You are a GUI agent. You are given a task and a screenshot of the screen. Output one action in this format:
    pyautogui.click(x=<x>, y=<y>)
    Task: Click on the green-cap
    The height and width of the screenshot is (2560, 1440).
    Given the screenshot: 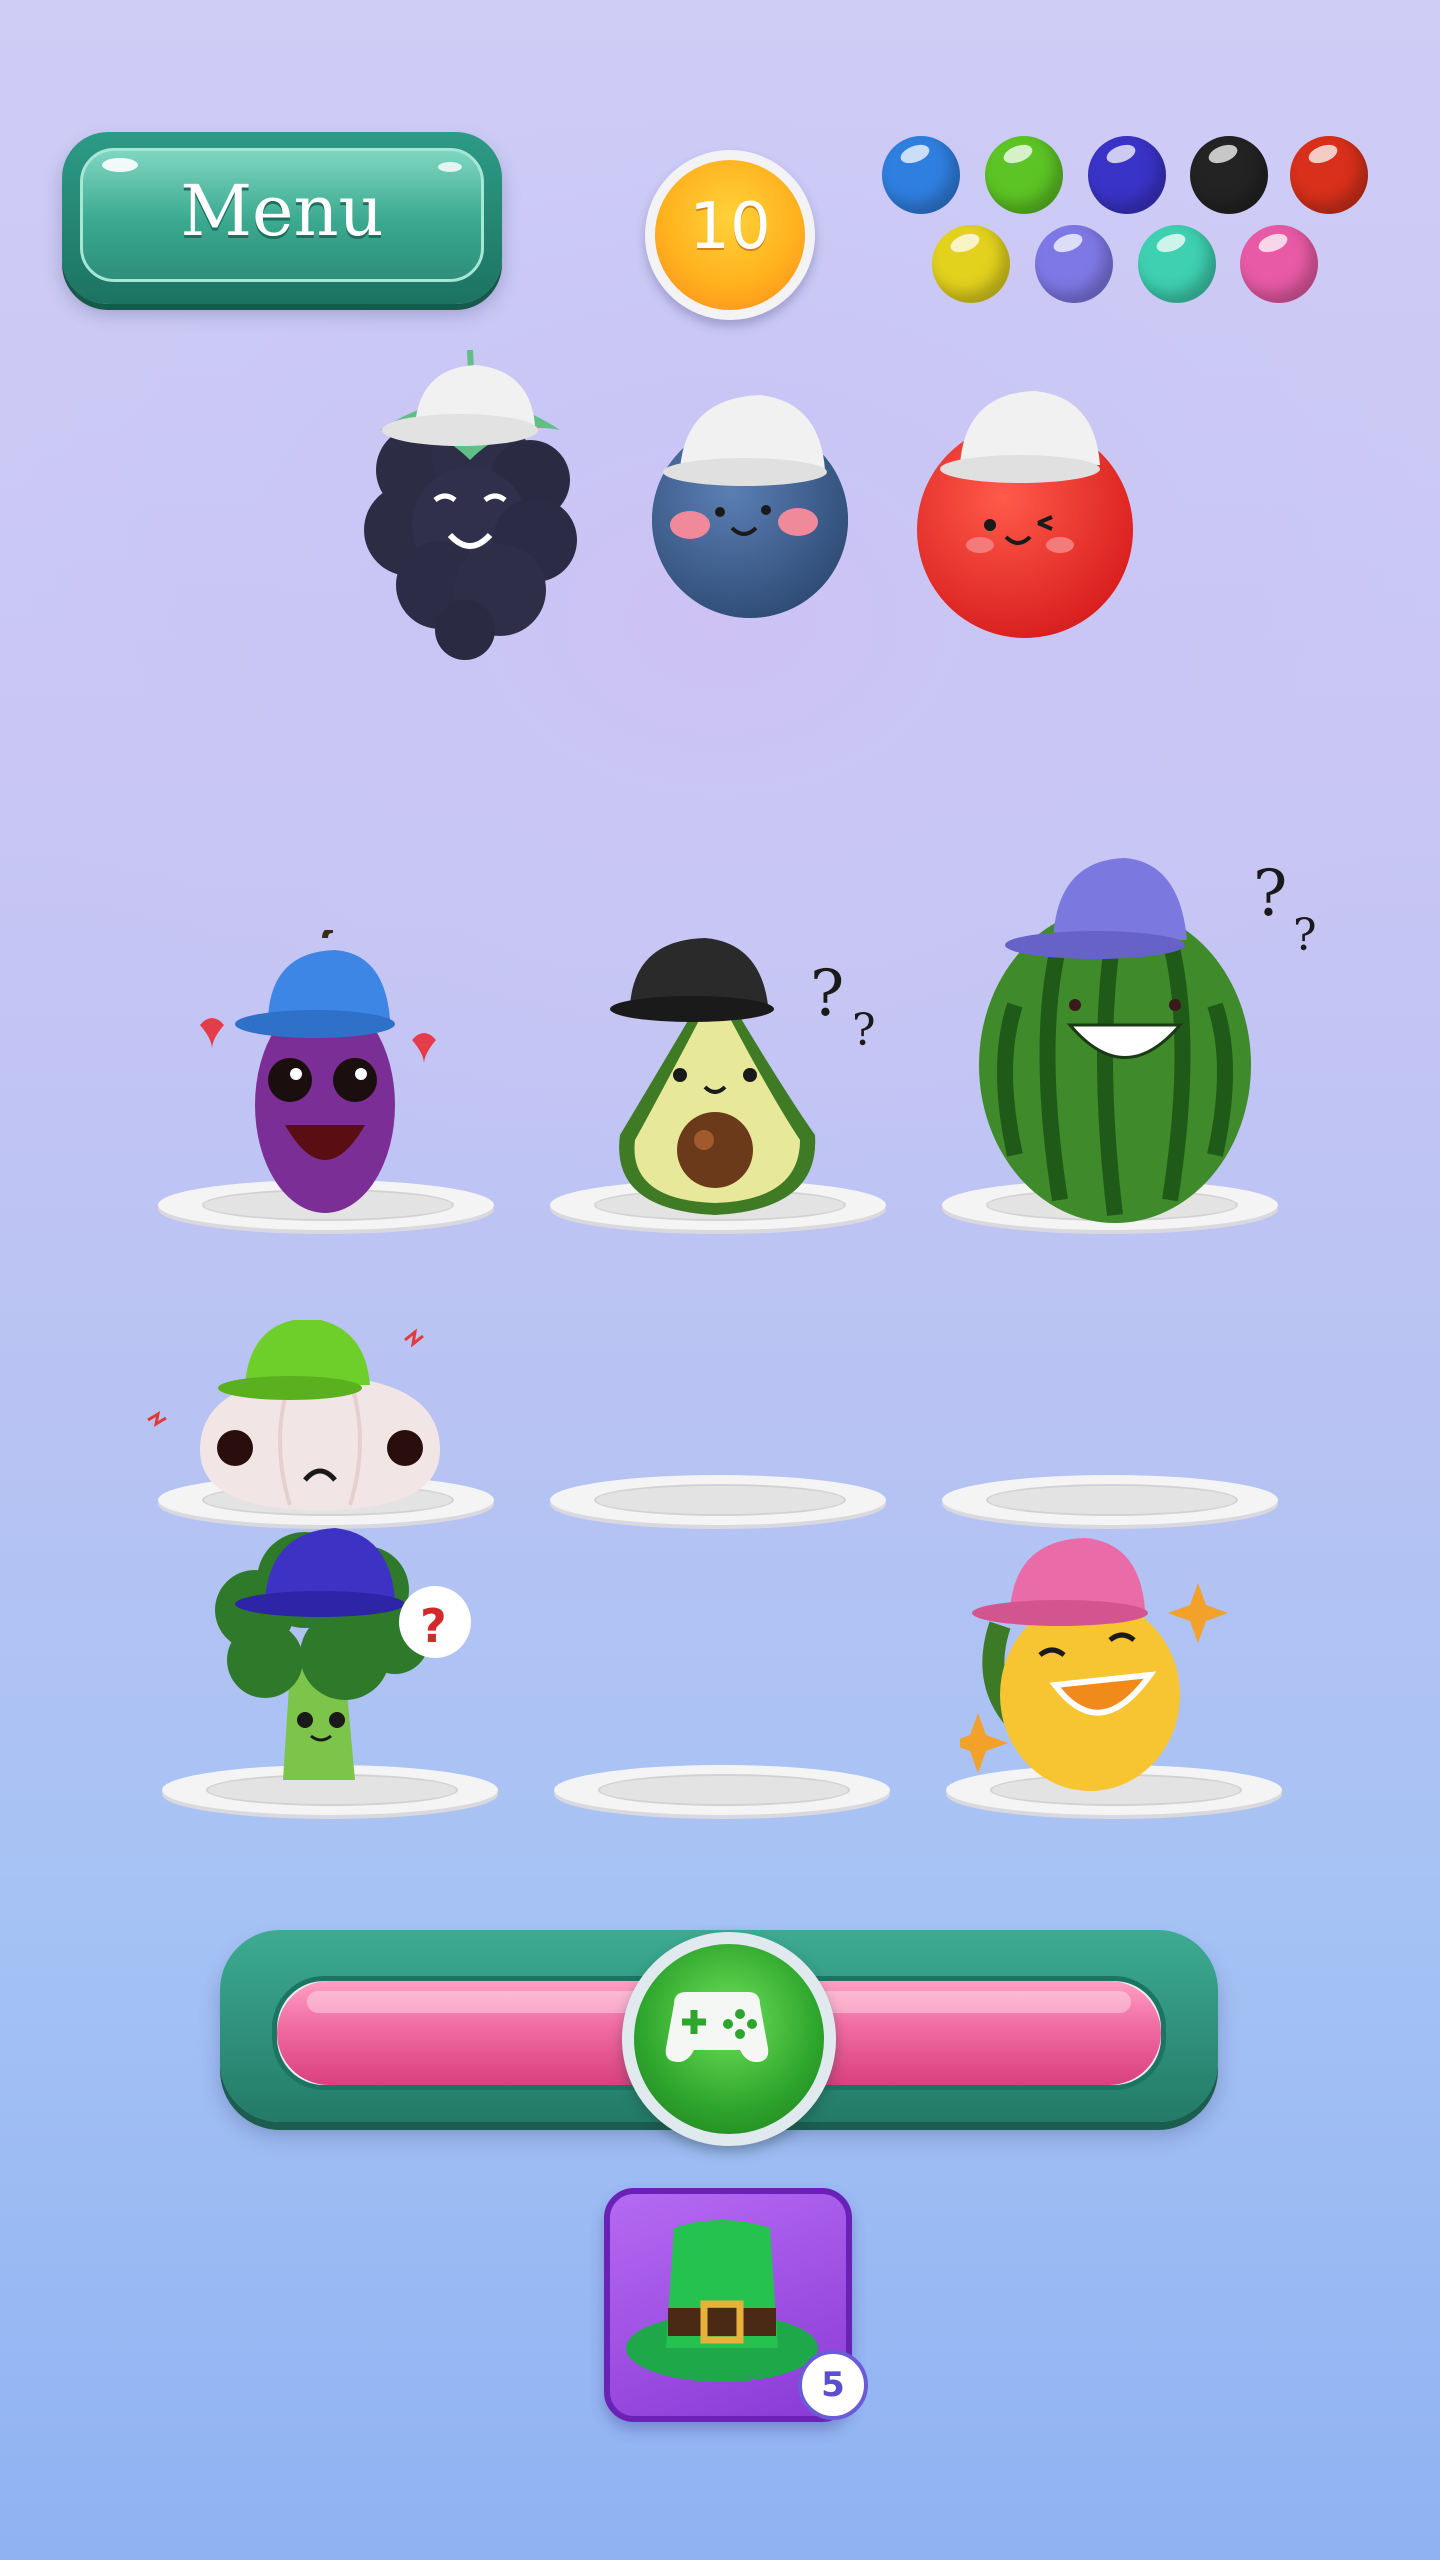 What is the action you would take?
    pyautogui.click(x=294, y=1360)
    